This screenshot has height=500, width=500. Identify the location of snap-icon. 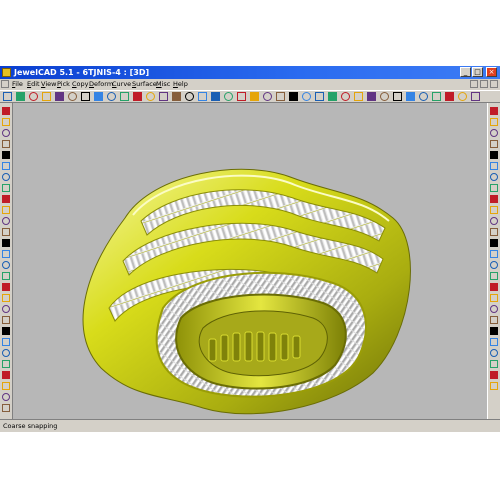
(280, 96).